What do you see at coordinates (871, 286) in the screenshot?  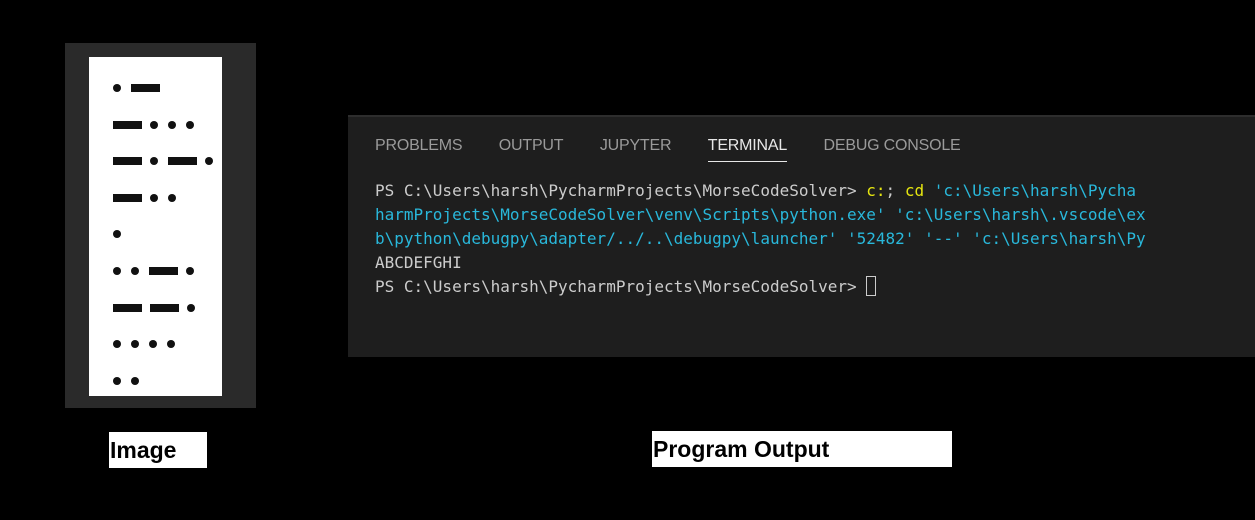 I see `terminal-cursor` at bounding box center [871, 286].